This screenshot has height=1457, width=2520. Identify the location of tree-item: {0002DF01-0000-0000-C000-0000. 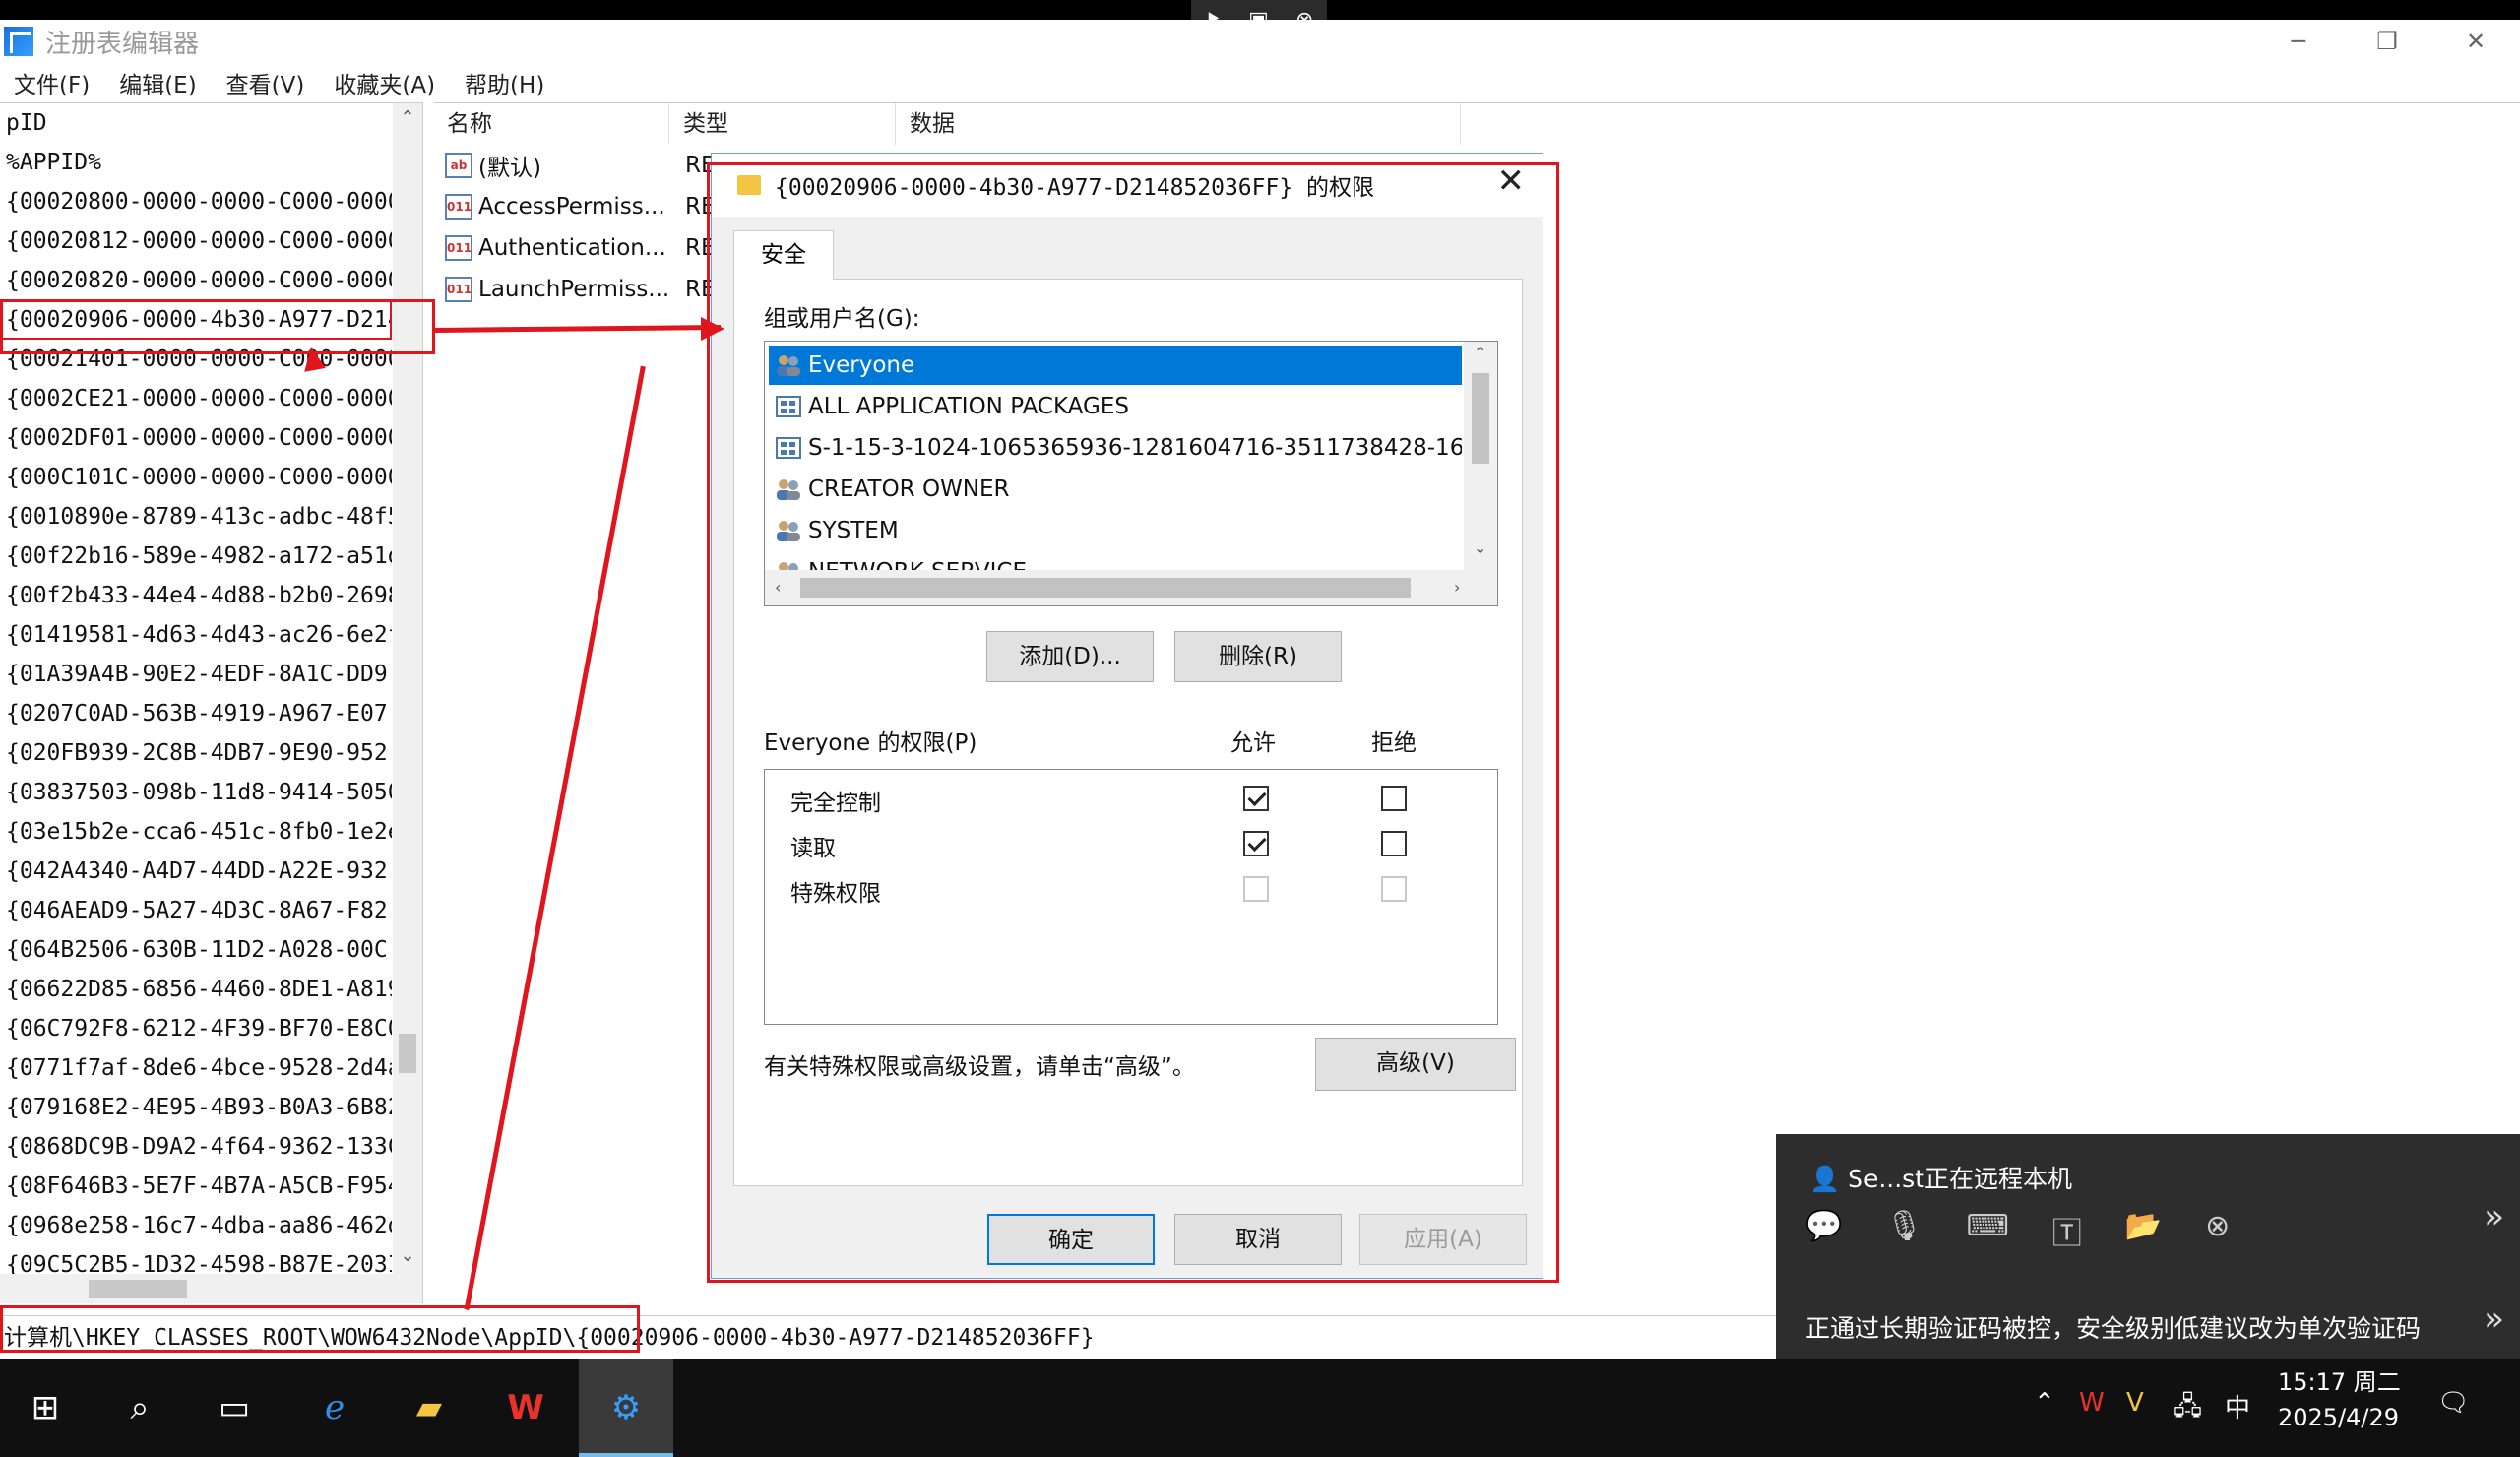
(196, 438).